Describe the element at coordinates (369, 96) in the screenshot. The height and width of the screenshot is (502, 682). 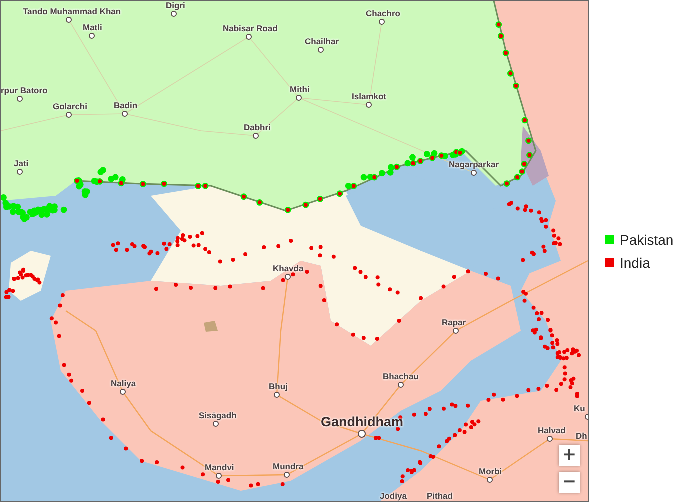
I see `place-label: Islamkot` at that location.